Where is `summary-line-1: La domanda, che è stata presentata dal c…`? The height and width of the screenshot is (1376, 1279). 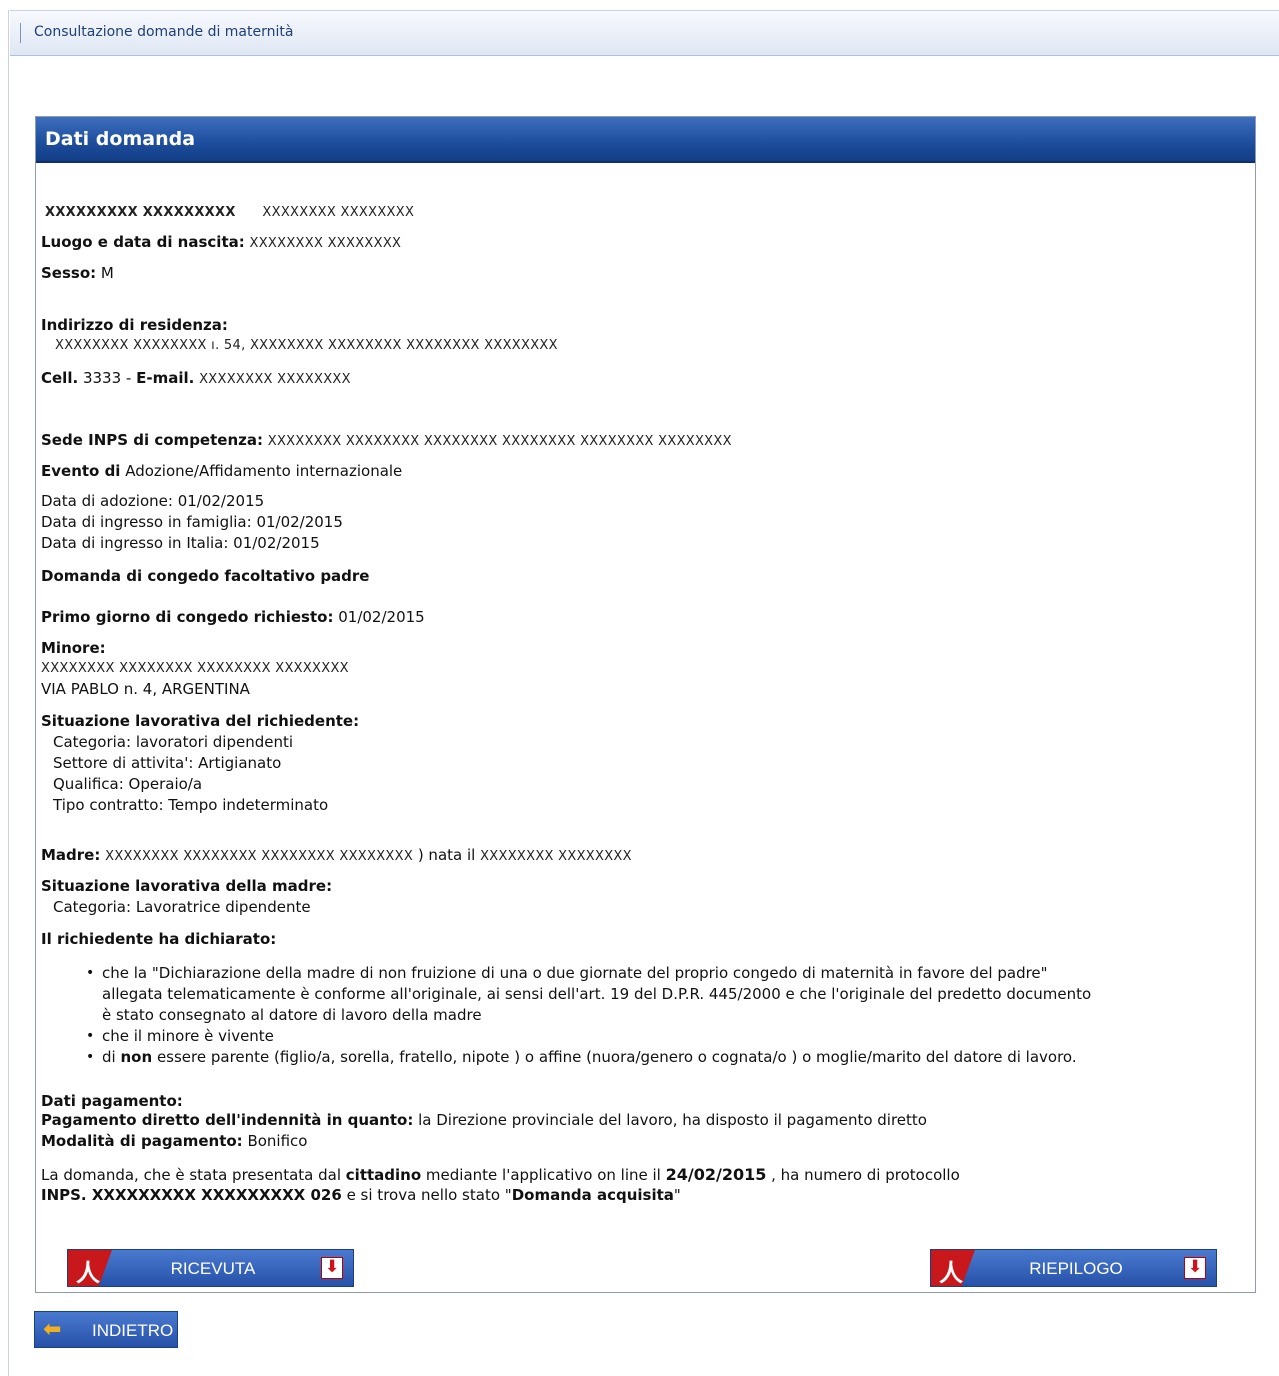
summary-line-1: La domanda, che è stata presentata dal c… is located at coordinates (500, 1175).